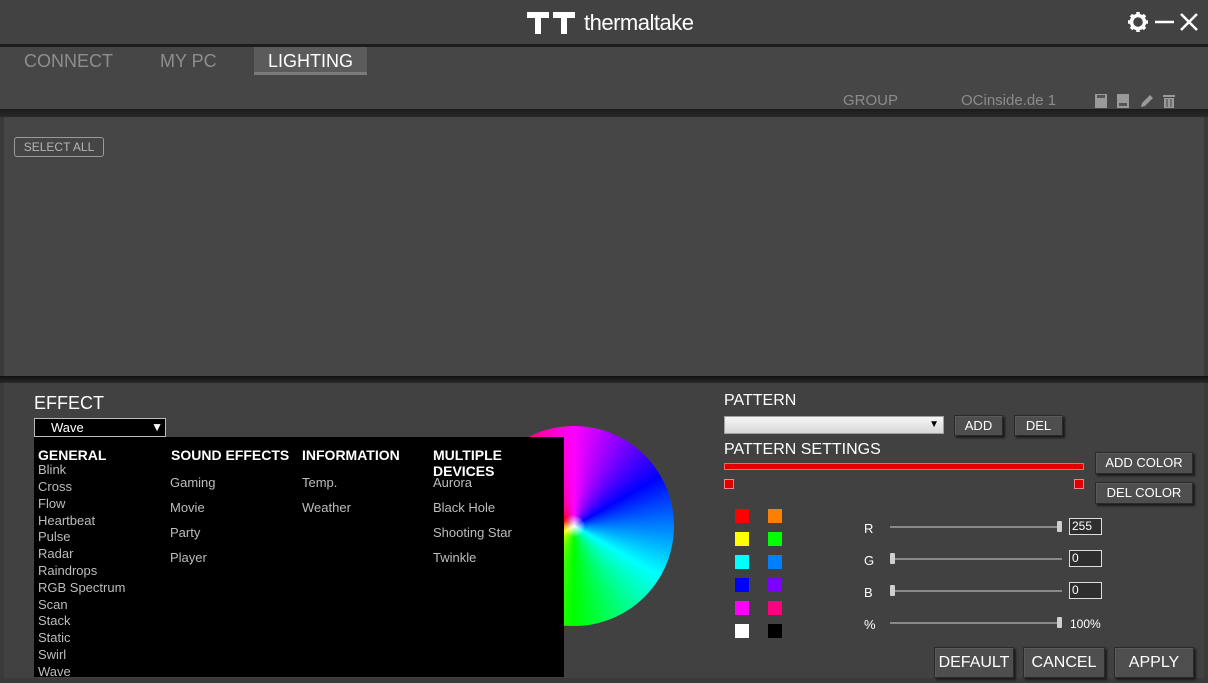 Image resolution: width=1208 pixels, height=683 pixels. What do you see at coordinates (869, 560) in the screenshot?
I see `green-label: G` at bounding box center [869, 560].